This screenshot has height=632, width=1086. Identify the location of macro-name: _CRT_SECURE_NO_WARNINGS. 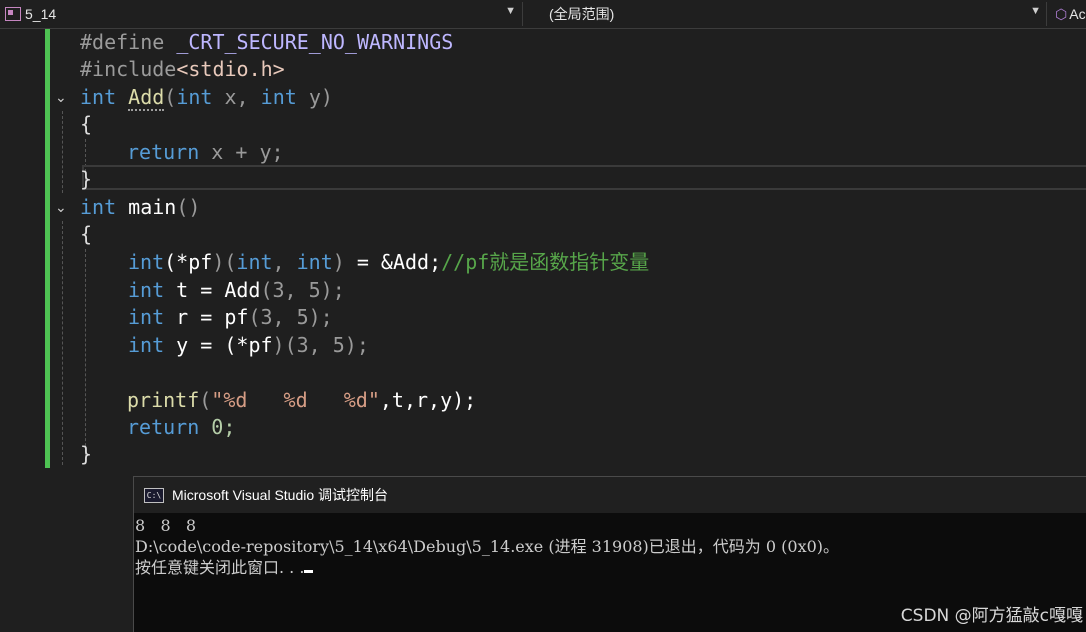
(315, 42).